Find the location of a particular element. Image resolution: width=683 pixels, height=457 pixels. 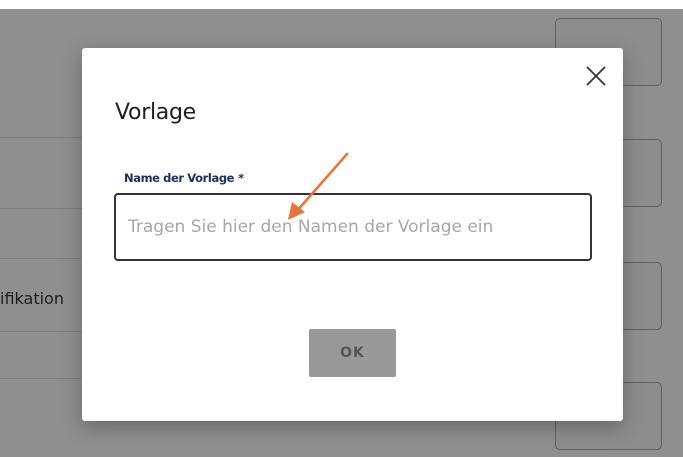

background-partial-label: ifikation is located at coordinates (32, 298).